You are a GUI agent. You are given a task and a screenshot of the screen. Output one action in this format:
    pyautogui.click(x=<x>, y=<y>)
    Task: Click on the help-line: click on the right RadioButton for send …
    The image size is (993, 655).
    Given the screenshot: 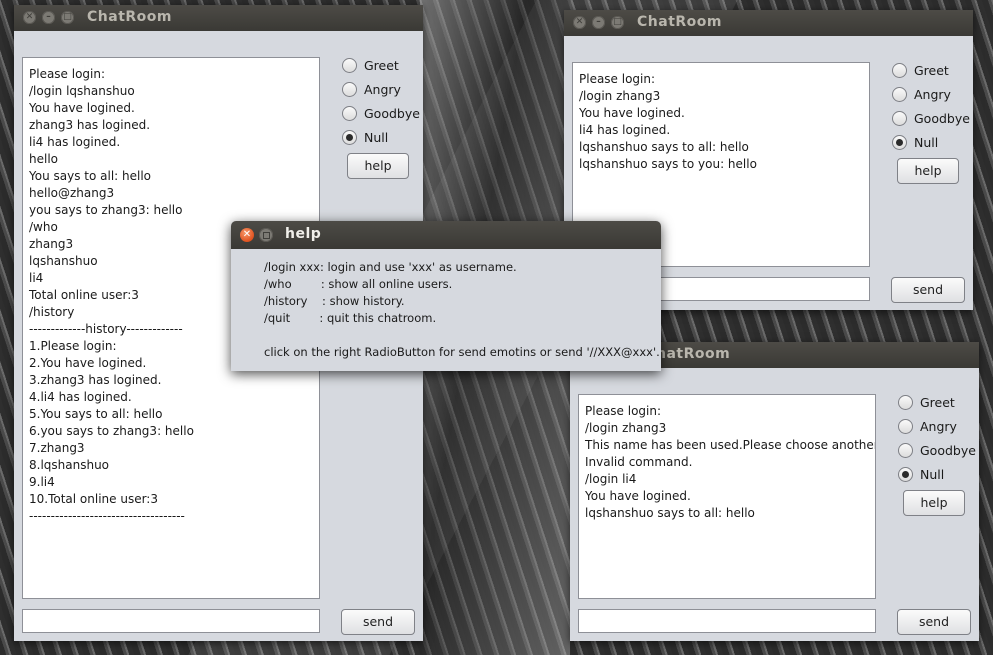 What is the action you would take?
    pyautogui.click(x=462, y=352)
    